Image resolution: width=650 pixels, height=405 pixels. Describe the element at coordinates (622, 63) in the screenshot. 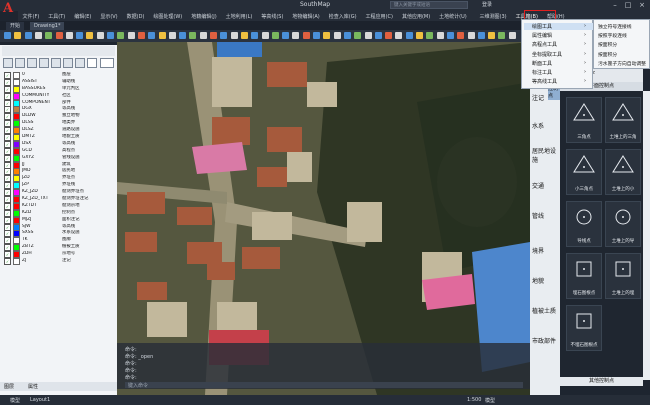

I see `submenu-item: 污水篦子方向自动调整` at that location.